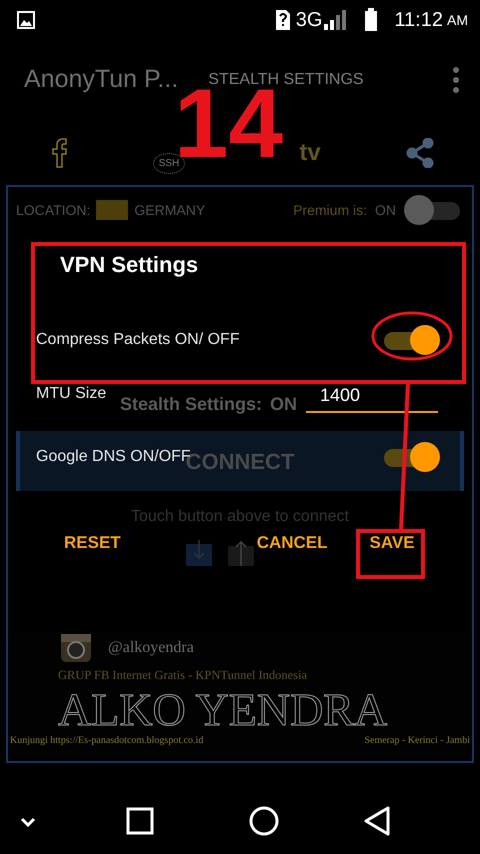 The height and width of the screenshot is (854, 480). Describe the element at coordinates (309, 20) in the screenshot. I see `network-type: 3G` at that location.